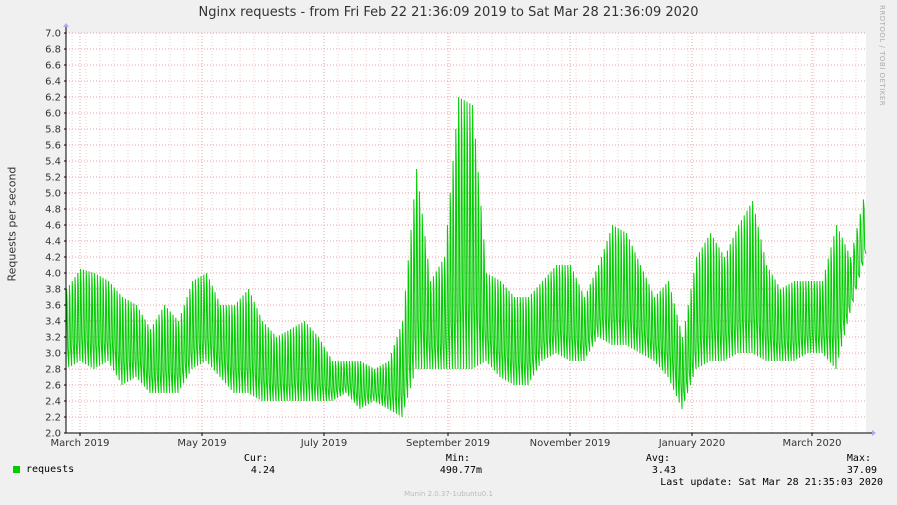 The image size is (897, 505). What do you see at coordinates (53, 306) in the screenshot?
I see `y-tick-label: 3.6` at bounding box center [53, 306].